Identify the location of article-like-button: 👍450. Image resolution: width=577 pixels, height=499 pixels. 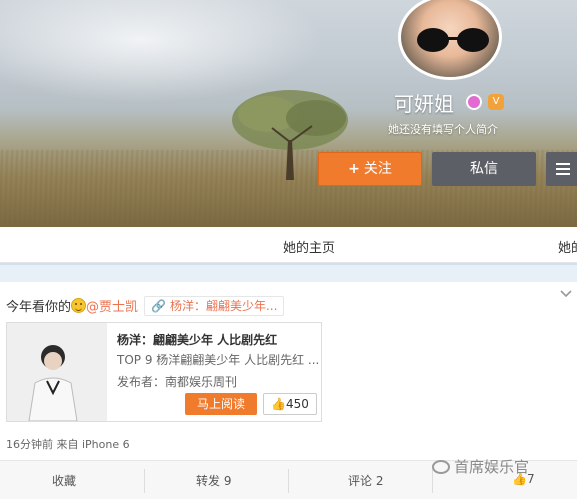
(290, 404).